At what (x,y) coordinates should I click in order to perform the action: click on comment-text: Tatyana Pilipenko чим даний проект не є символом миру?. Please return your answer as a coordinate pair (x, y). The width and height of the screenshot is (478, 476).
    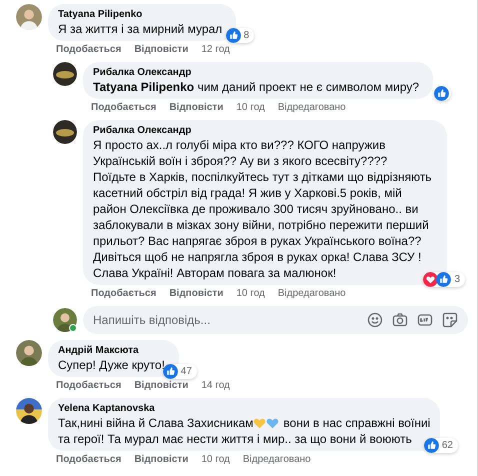
    Looking at the image, I should click on (256, 87).